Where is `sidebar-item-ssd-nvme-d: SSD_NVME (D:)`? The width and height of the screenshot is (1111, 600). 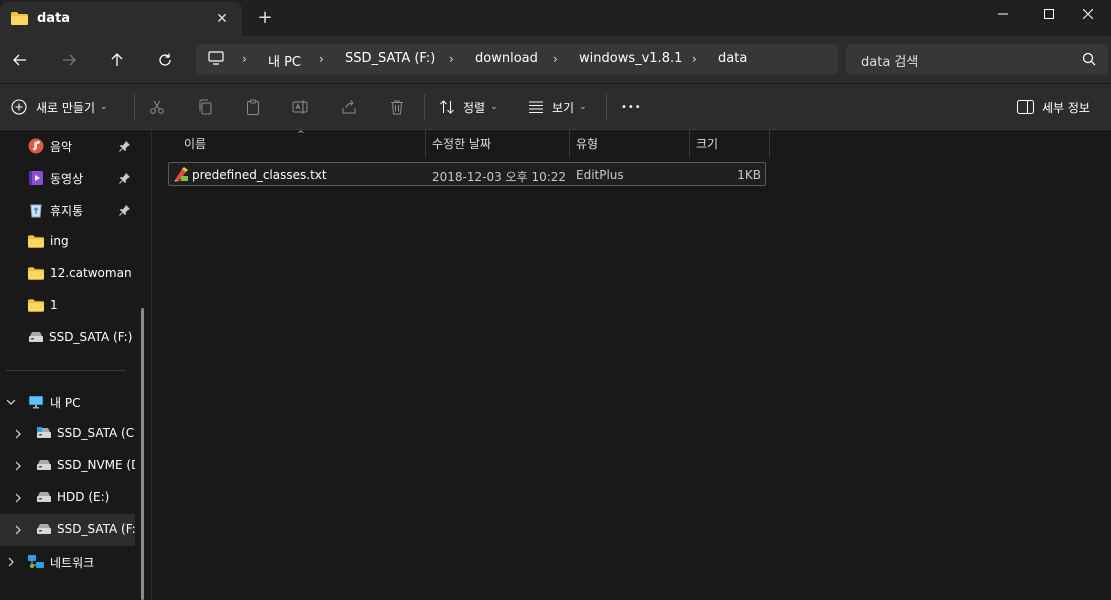 sidebar-item-ssd-nvme-d: SSD_NVME (D:) is located at coordinates (67, 466).